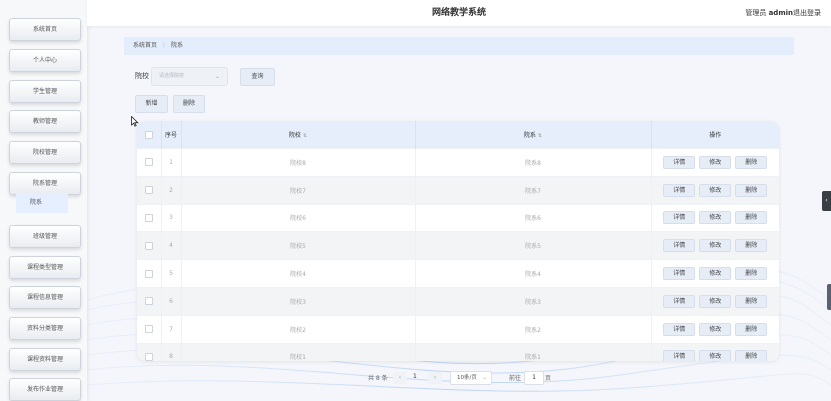 Image resolution: width=831 pixels, height=401 pixels. I want to click on next-page-button: ›, so click(435, 378).